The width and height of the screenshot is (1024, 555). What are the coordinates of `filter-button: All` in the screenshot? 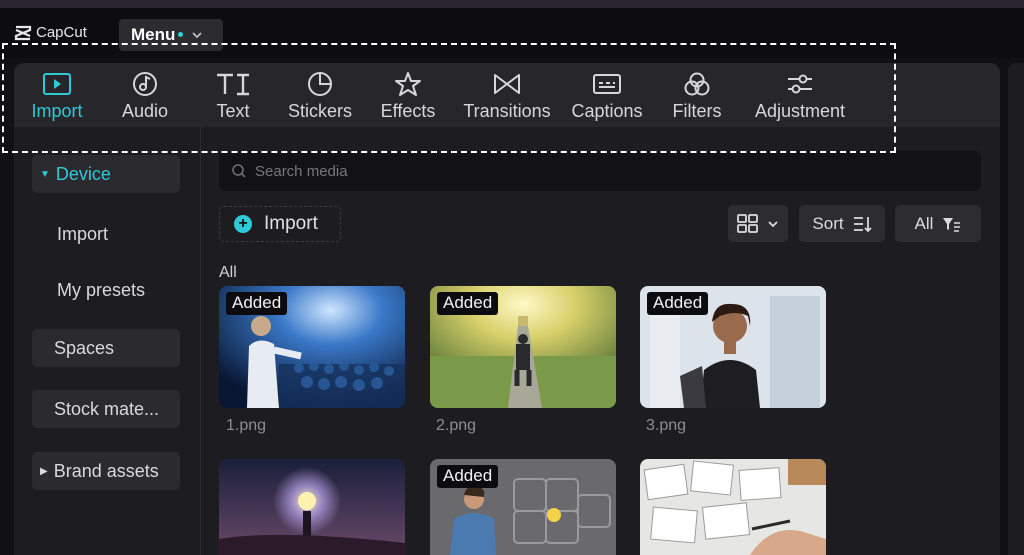 It's located at (938, 223).